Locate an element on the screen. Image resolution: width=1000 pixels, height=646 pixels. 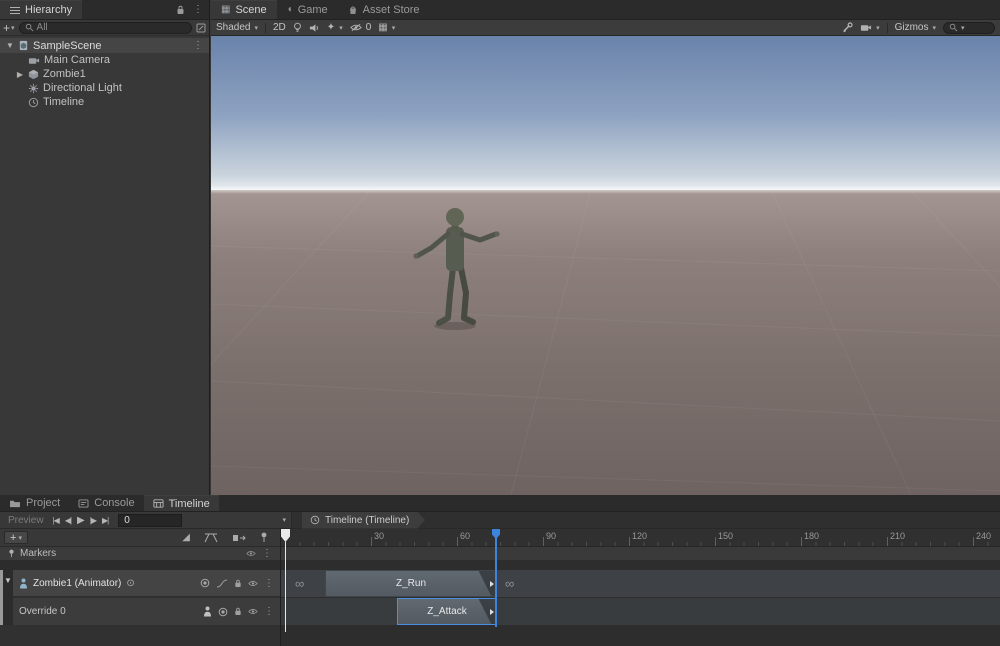
toggle-2d-button: 2D is located at coordinates (279, 27).